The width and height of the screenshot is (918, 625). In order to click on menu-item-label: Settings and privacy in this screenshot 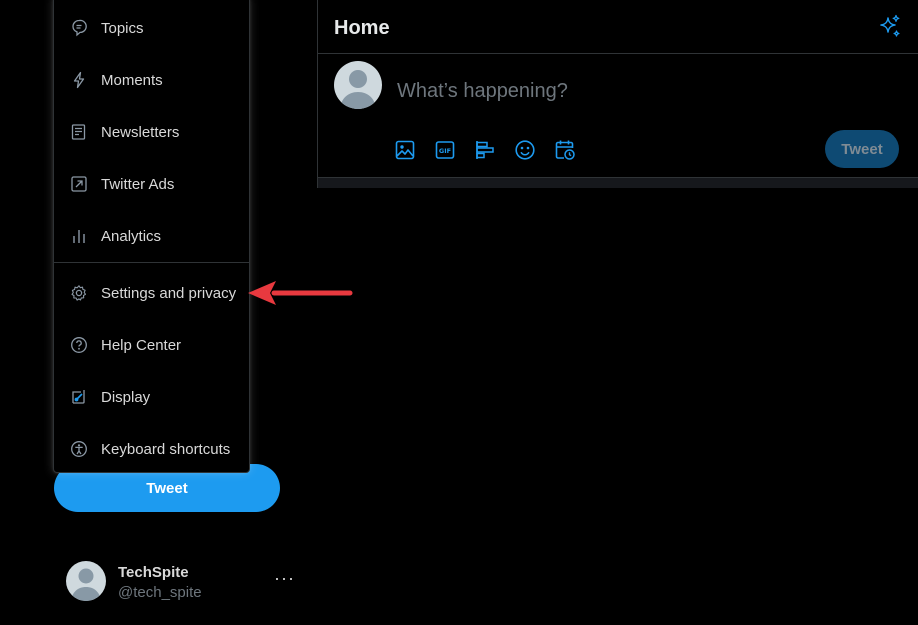, I will do `click(169, 293)`.